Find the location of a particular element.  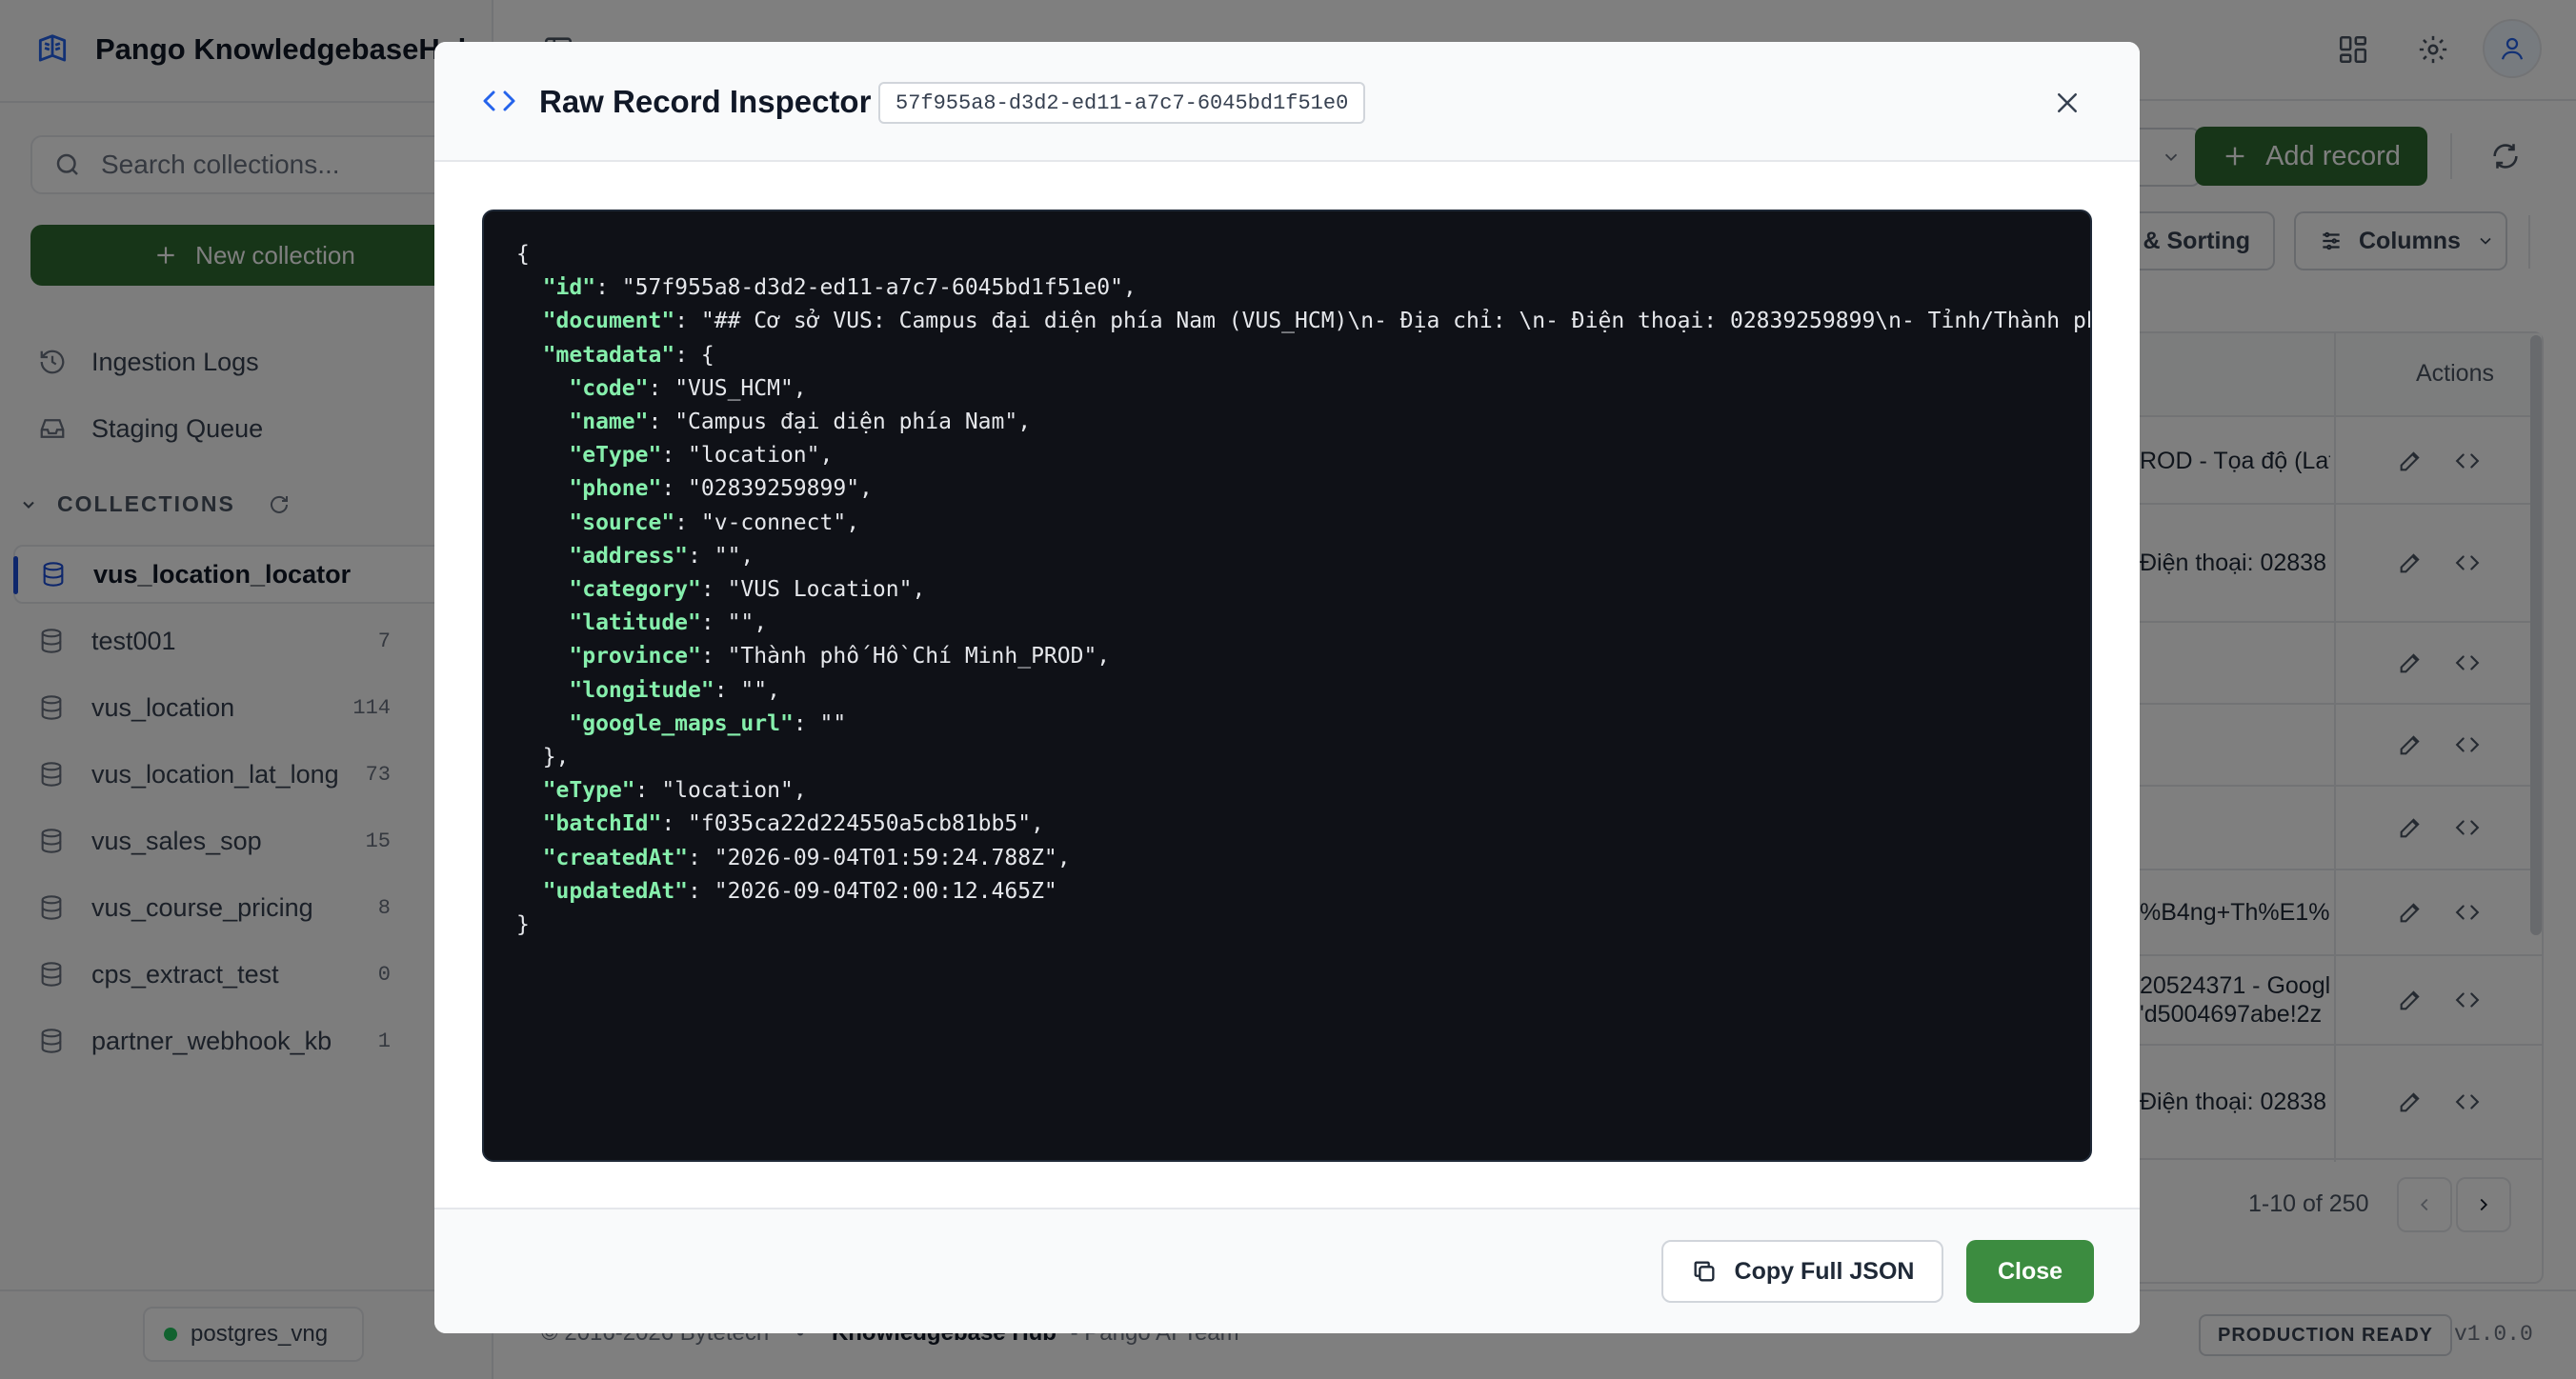

json-value: "57f955a8-d3d2-ed11-a7c7-6045bd1f51e0", is located at coordinates (879, 288).